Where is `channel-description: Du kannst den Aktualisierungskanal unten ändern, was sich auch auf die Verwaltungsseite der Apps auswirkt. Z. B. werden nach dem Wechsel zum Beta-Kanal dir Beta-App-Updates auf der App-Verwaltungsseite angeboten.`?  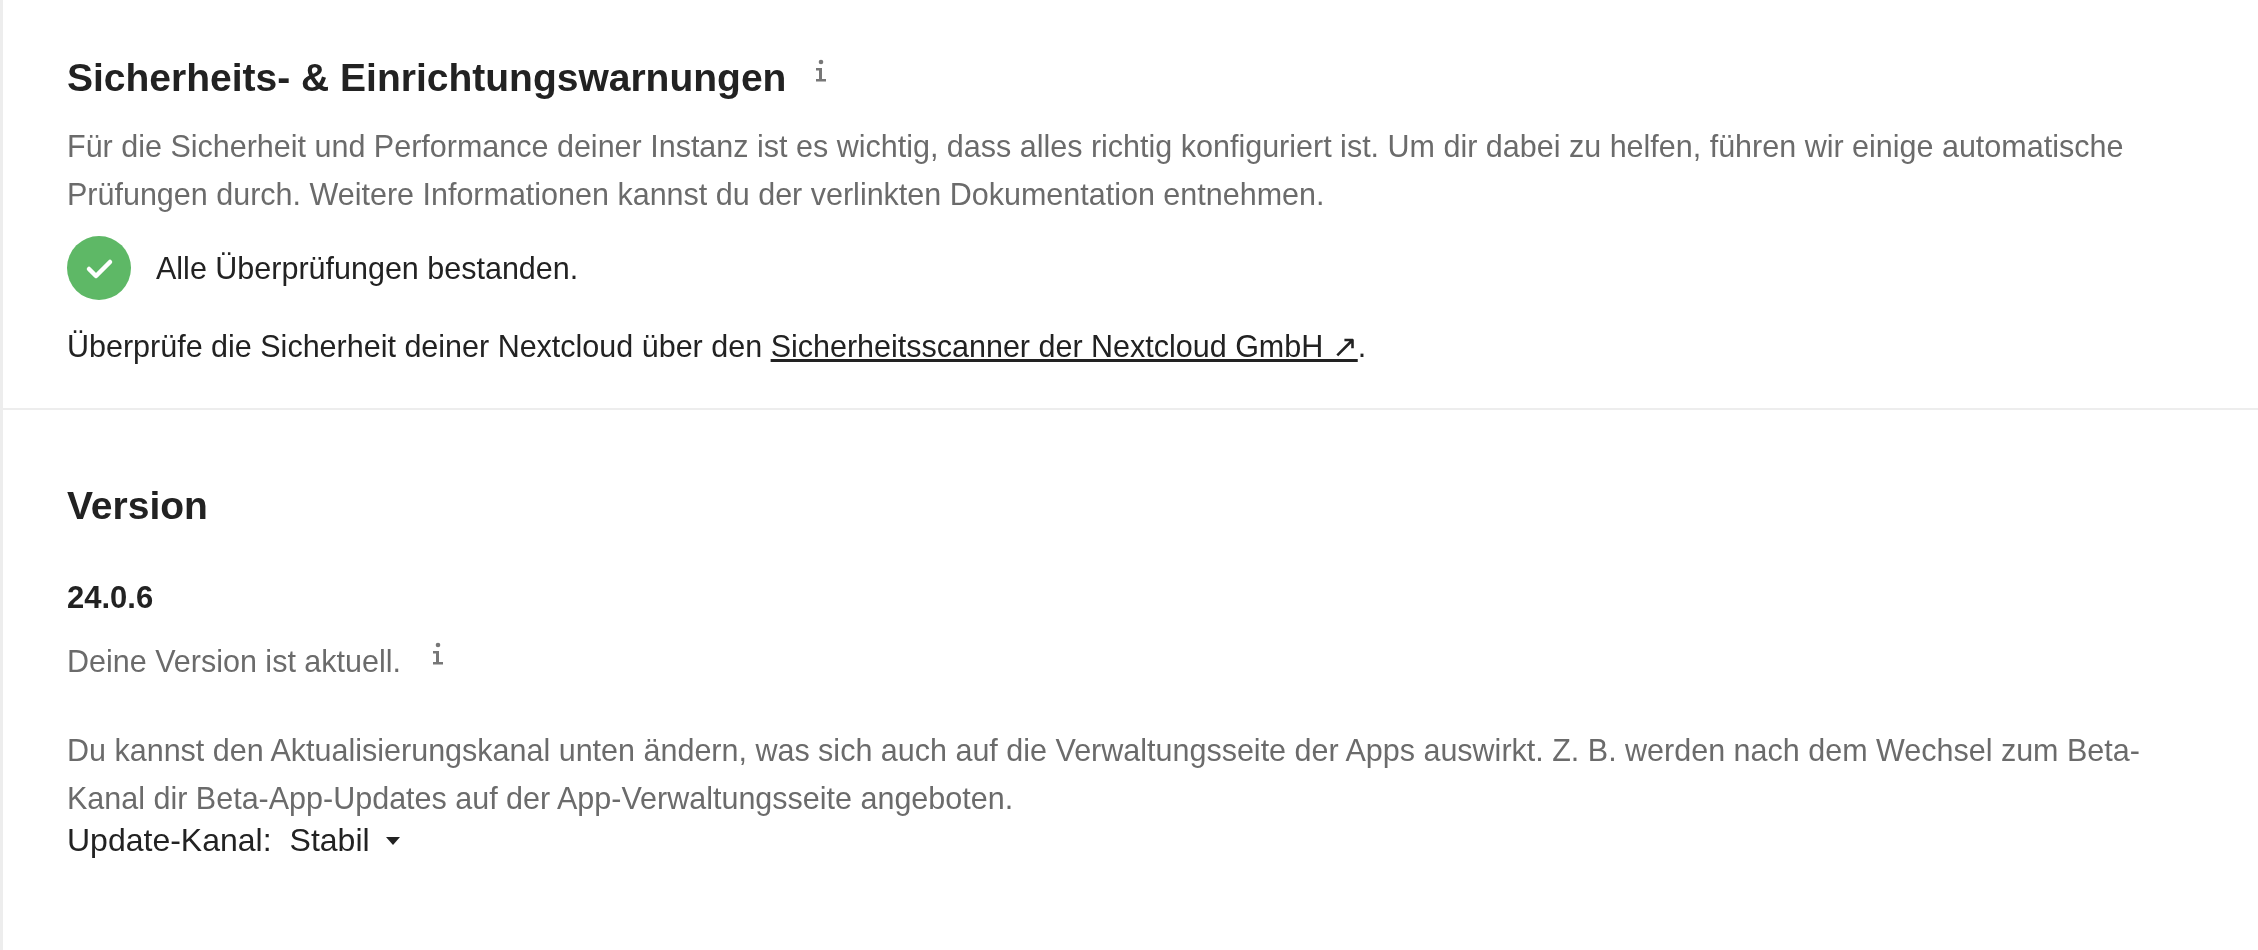 channel-description: Du kannst den Aktualisierungskanal unten ändern, was sich auch auf die Verwaltungsseite der Apps auswirkt. Z. B. werden nach dem Wechsel zum Beta-Kanal dir Beta-App-Updates auf der App-Verwaltungsseite angeboten. is located at coordinates (1104, 775).